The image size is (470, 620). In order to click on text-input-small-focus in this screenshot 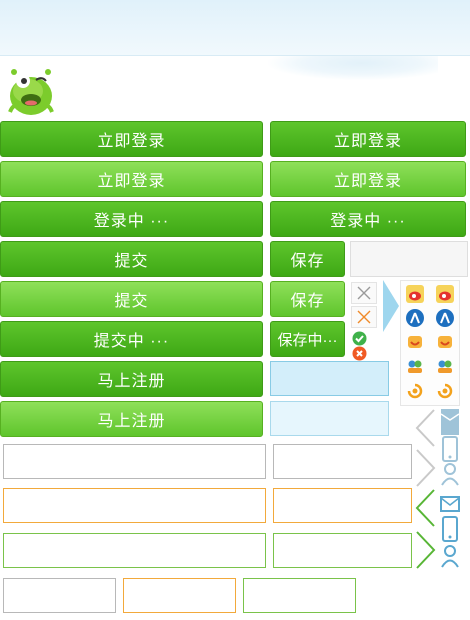, I will do `click(342, 505)`.